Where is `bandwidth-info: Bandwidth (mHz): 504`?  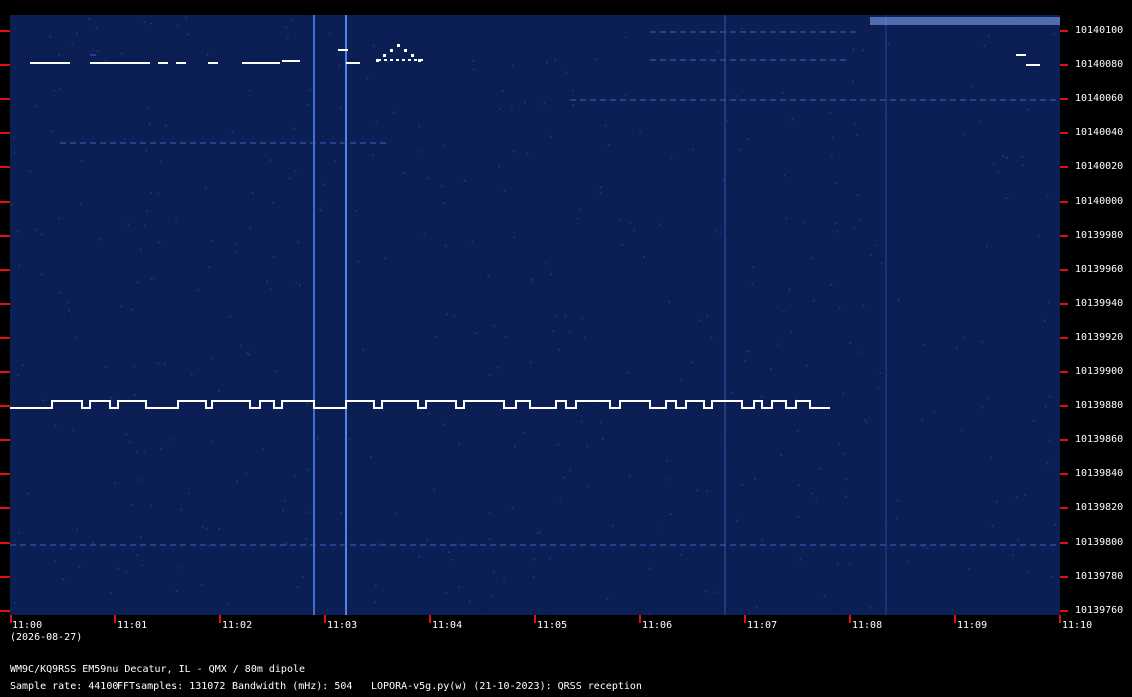 bandwidth-info: Bandwidth (mHz): 504 is located at coordinates (292, 686).